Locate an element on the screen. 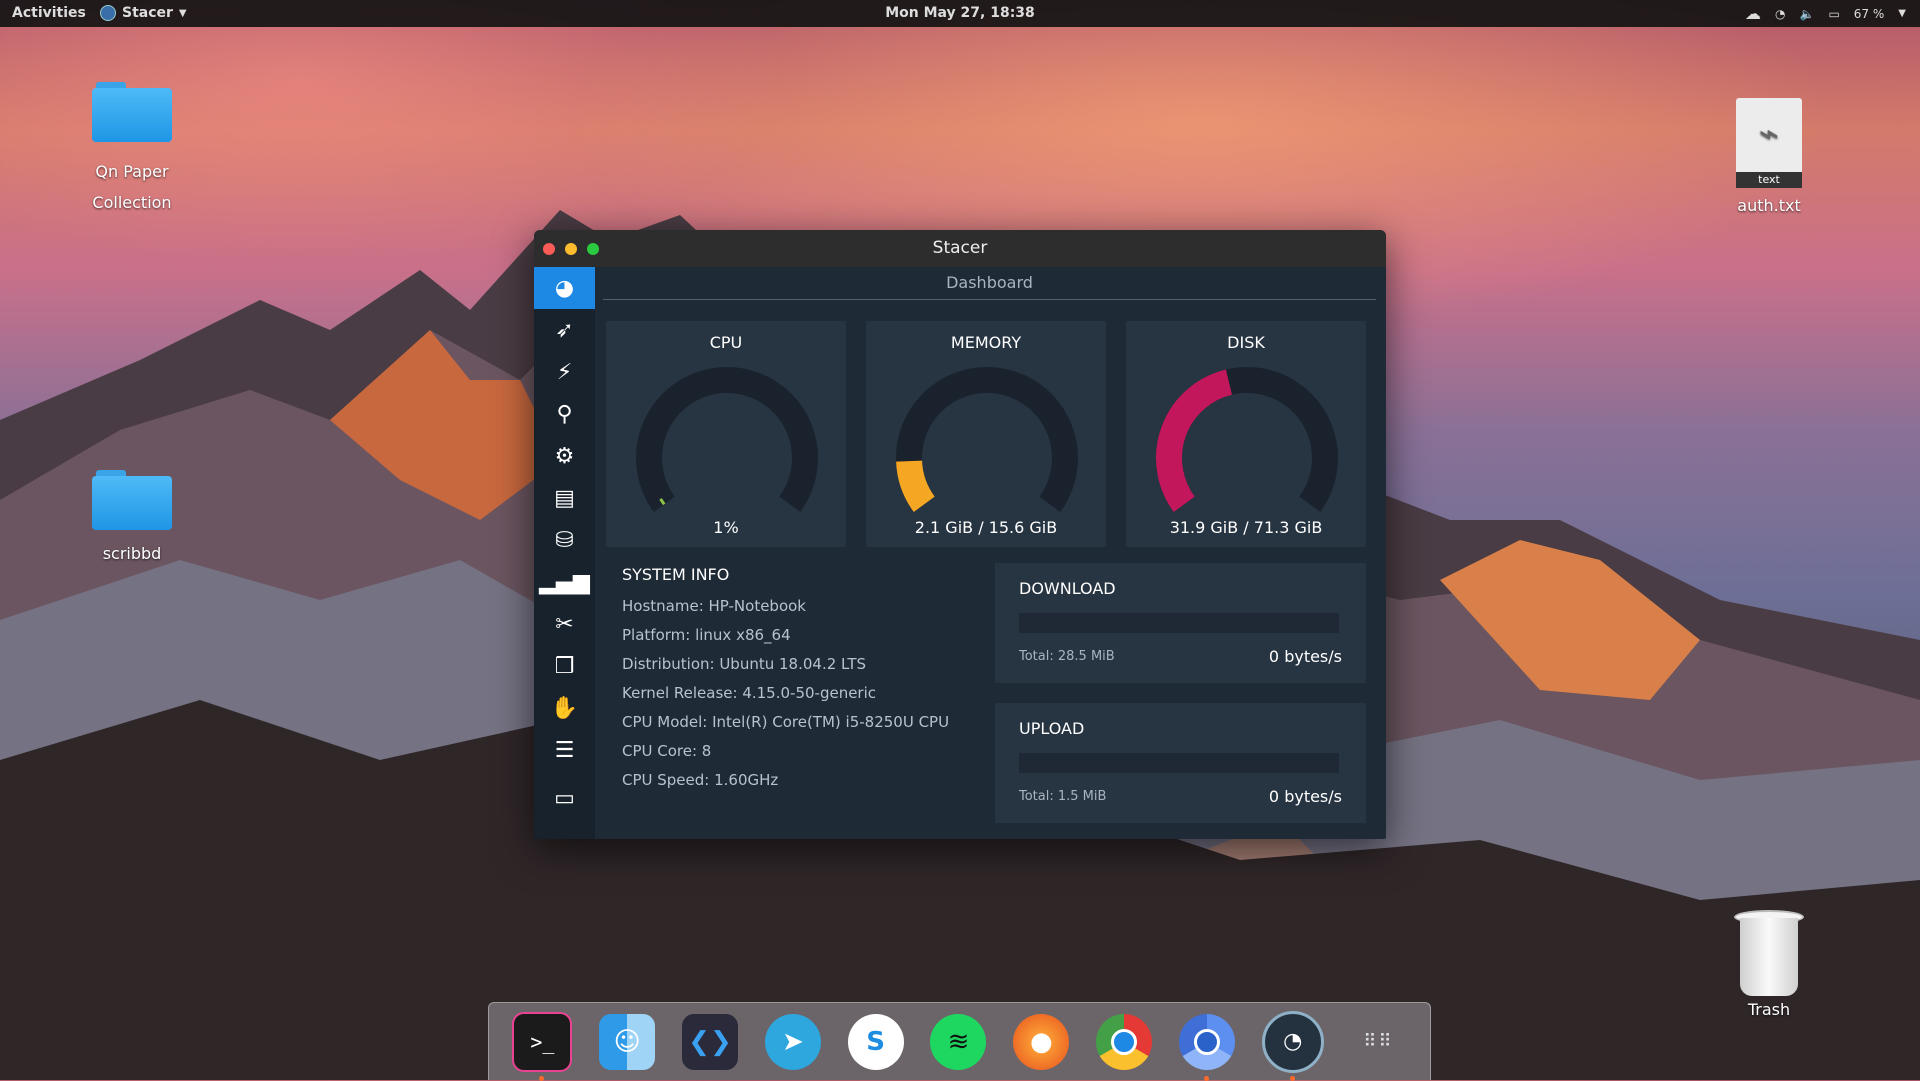  system-info-row: Kernel Release: 4.15.0-50-generic is located at coordinates (749, 693).